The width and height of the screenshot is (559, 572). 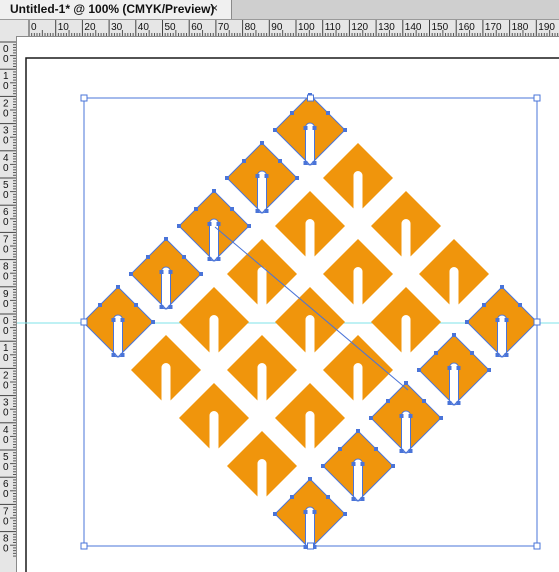 What do you see at coordinates (6, 467) in the screenshot?
I see `ruler-label-zero: 0` at bounding box center [6, 467].